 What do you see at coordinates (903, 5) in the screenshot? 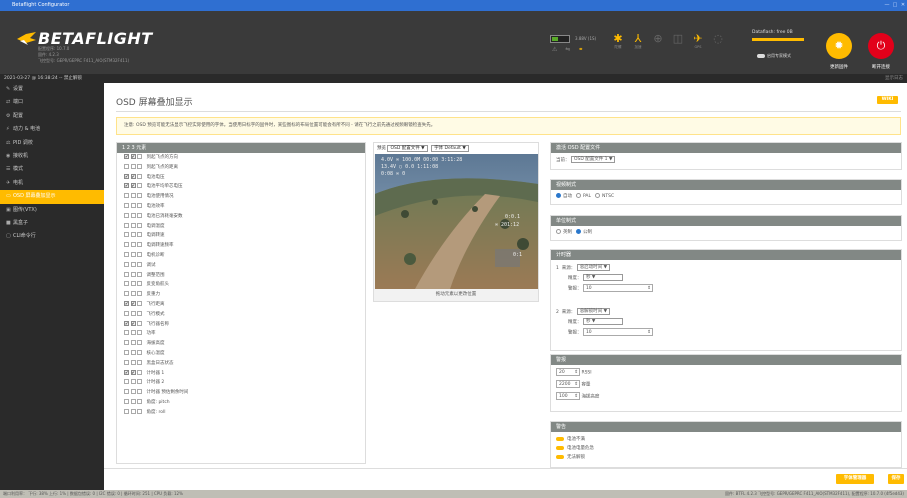
I see `close-icon: ✕` at bounding box center [903, 5].